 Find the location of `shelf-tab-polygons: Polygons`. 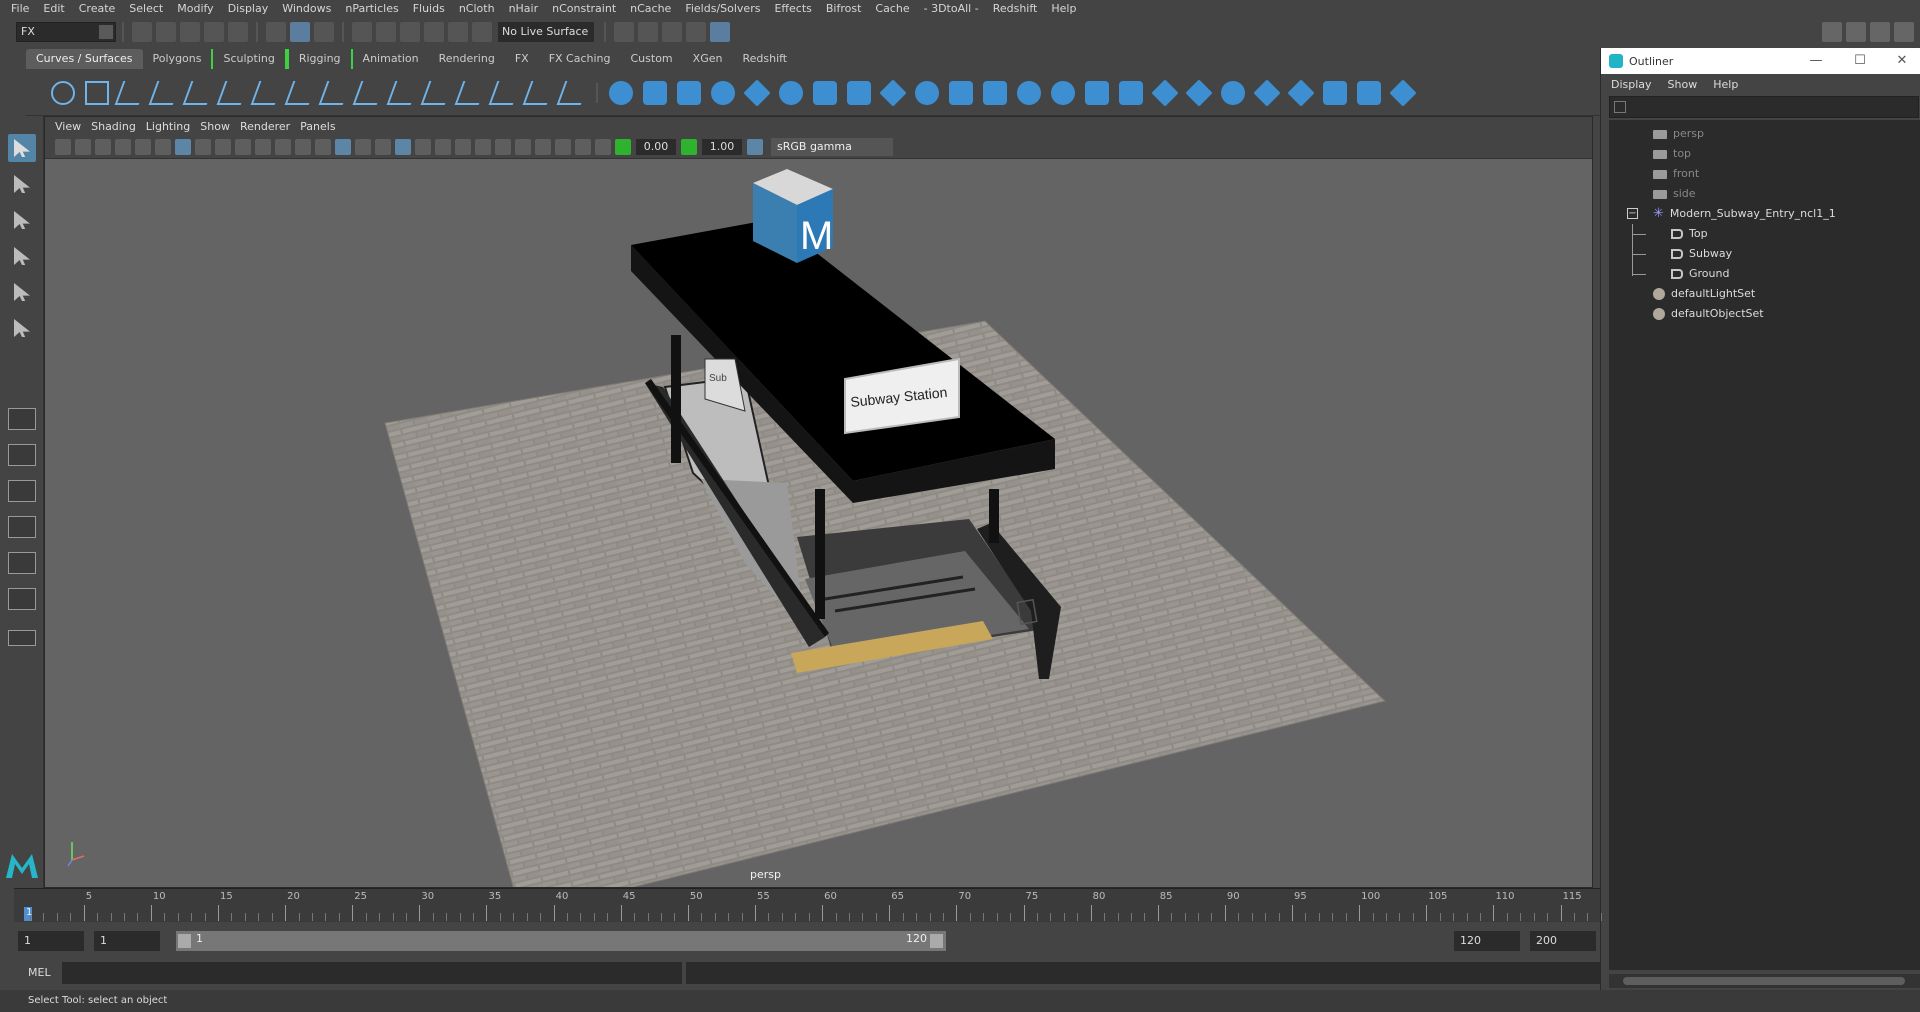

shelf-tab-polygons: Polygons is located at coordinates (177, 59).